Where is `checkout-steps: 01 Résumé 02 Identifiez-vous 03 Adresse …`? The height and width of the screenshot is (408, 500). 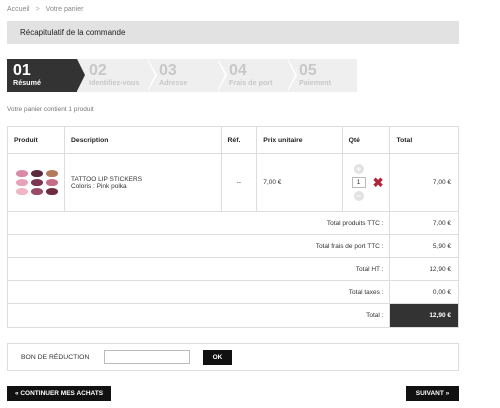
checkout-steps: 01 Résumé 02 Identifiez-vous 03 Adresse … is located at coordinates (182, 75).